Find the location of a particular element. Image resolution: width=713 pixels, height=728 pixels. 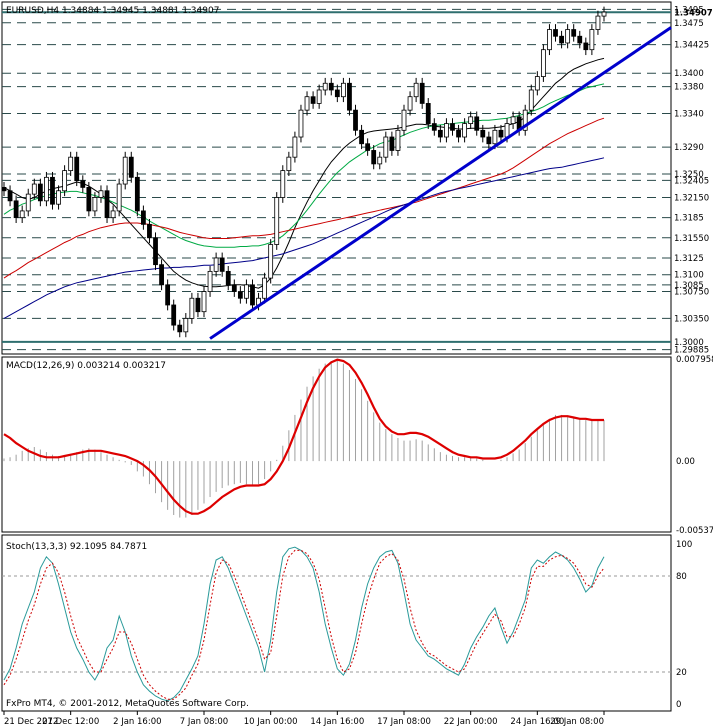

time-tick-label: 7 Jan 08:00 is located at coordinates (204, 722).